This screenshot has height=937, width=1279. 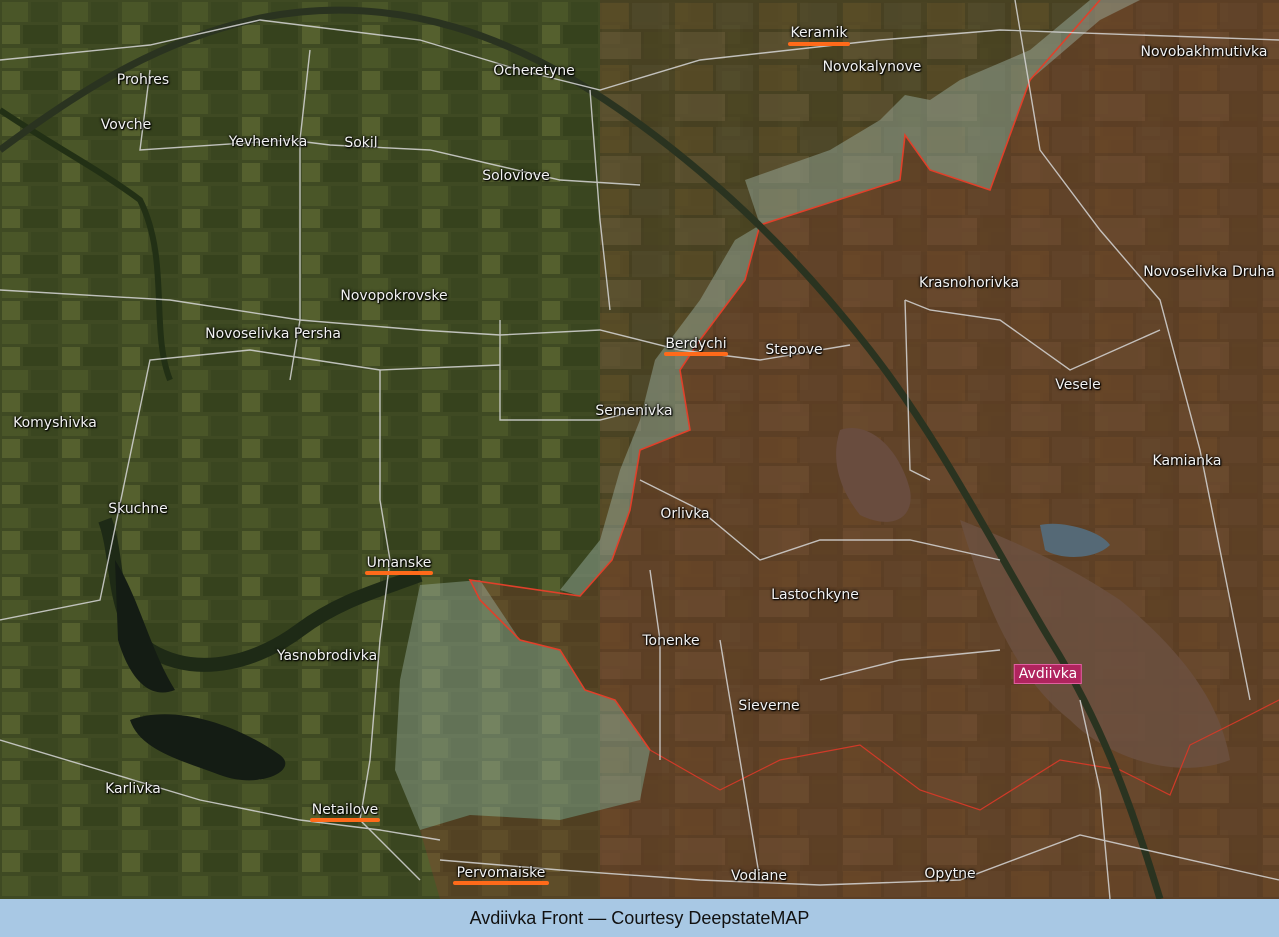 I want to click on caption-bar: Avdiivka Front — Courtesy DeepstateMAP, so click(x=639, y=918).